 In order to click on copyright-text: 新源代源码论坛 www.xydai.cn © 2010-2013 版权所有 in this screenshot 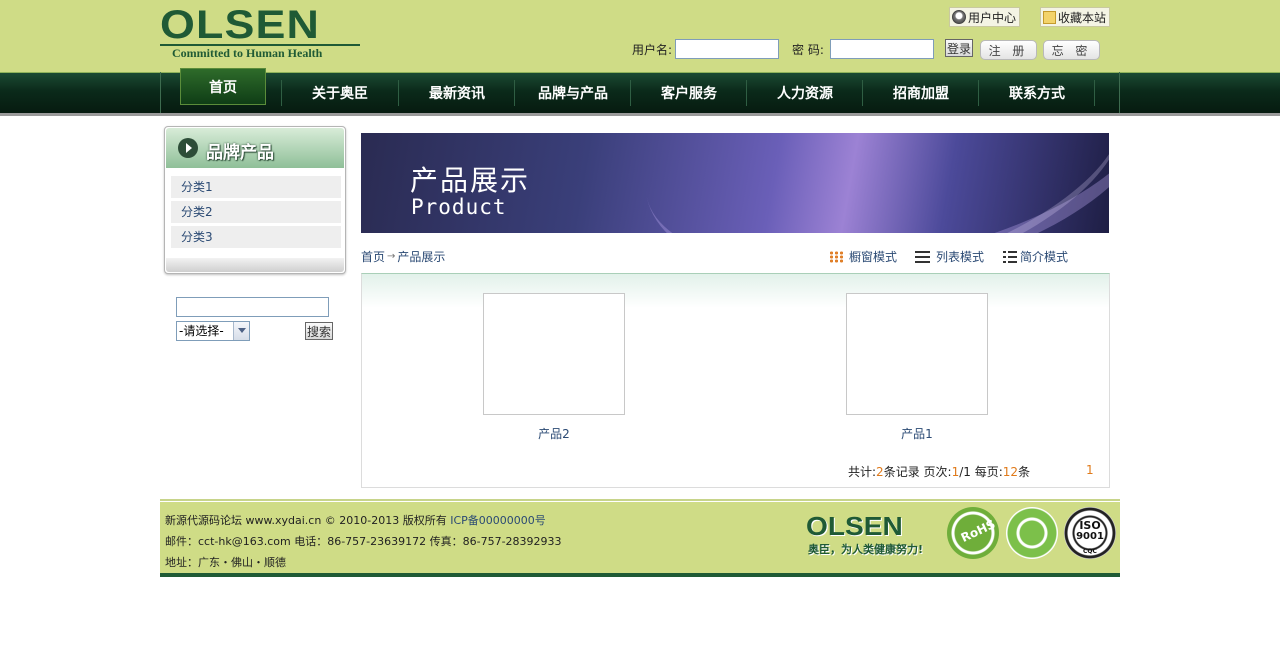, I will do `click(308, 520)`.